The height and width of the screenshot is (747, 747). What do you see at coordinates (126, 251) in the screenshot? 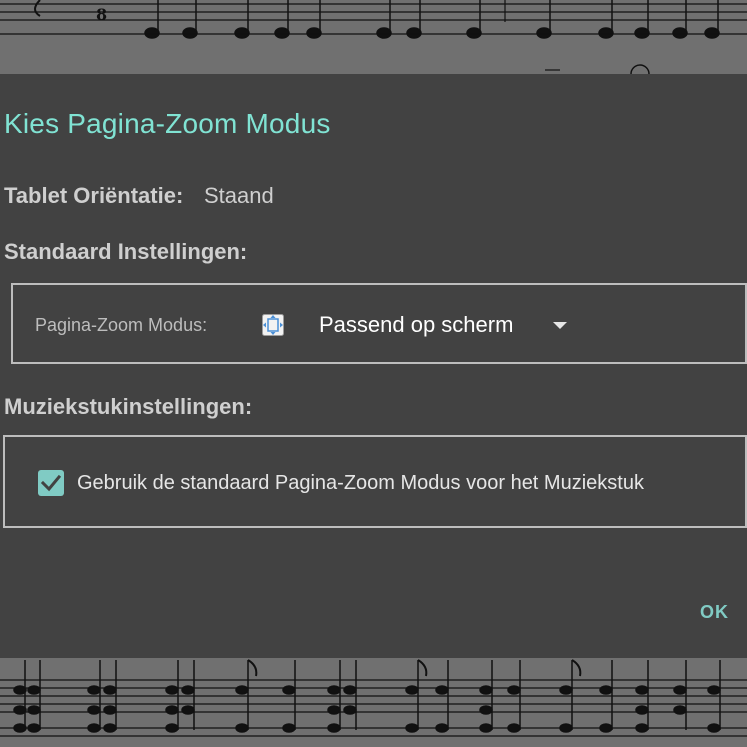
I see `default-settings-label: Standaard Instellingen:` at bounding box center [126, 251].